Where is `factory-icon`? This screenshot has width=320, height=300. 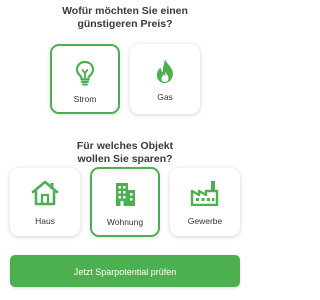 factory-icon is located at coordinates (205, 193).